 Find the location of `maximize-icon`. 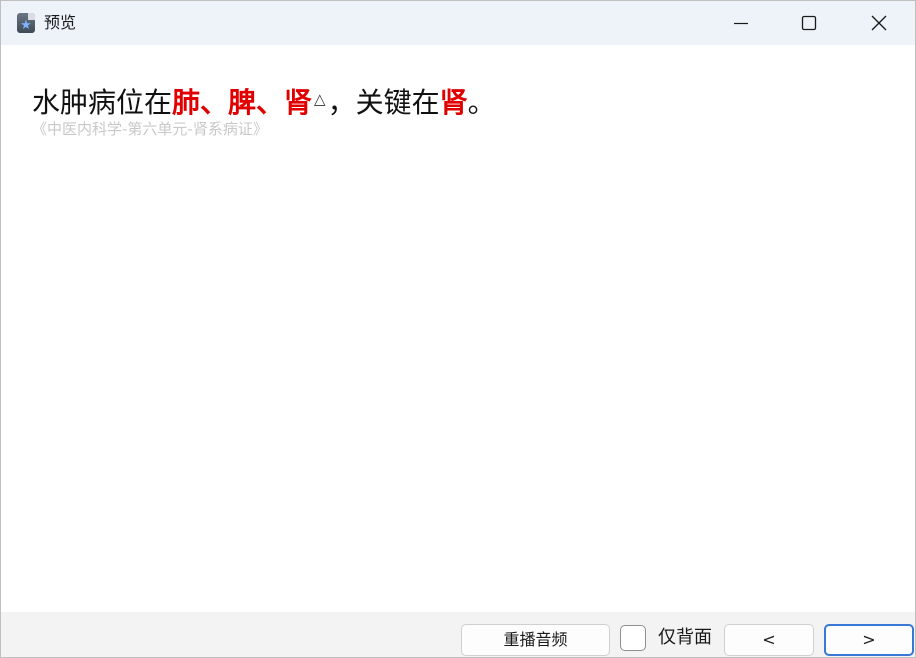

maximize-icon is located at coordinates (809, 23).